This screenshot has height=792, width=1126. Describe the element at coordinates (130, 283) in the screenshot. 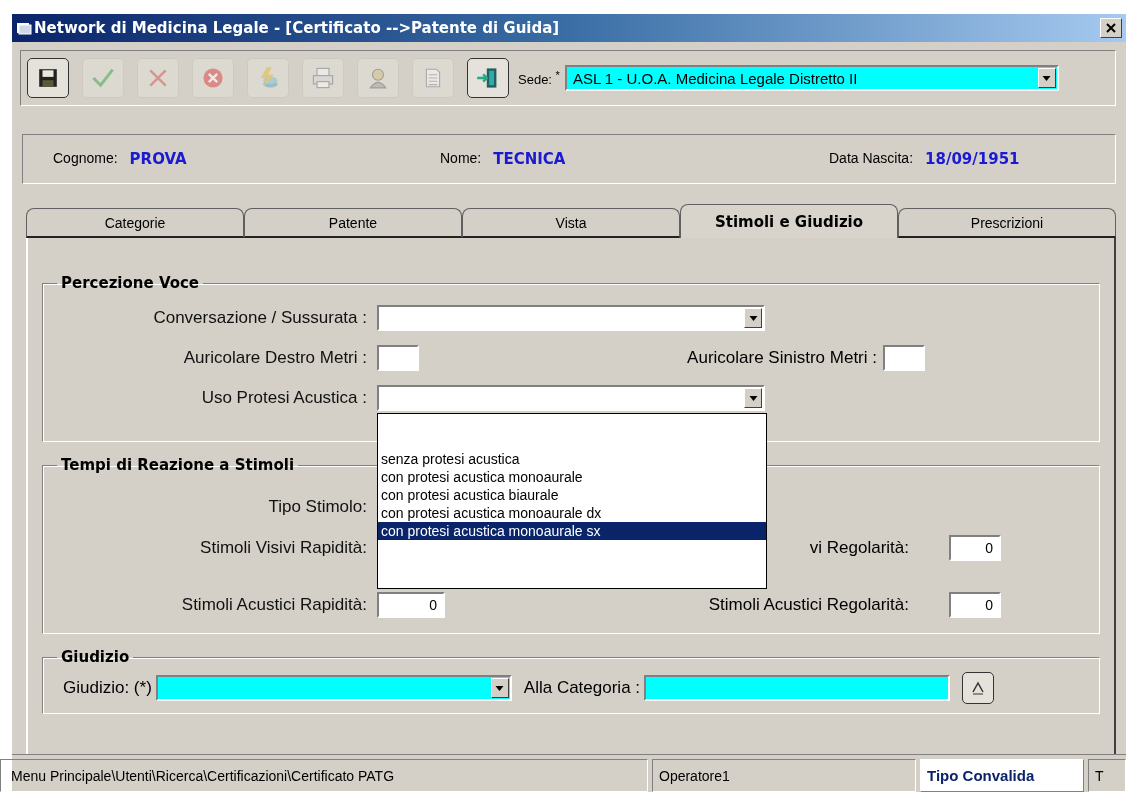

I see `group-title: Percezione Voce` at that location.